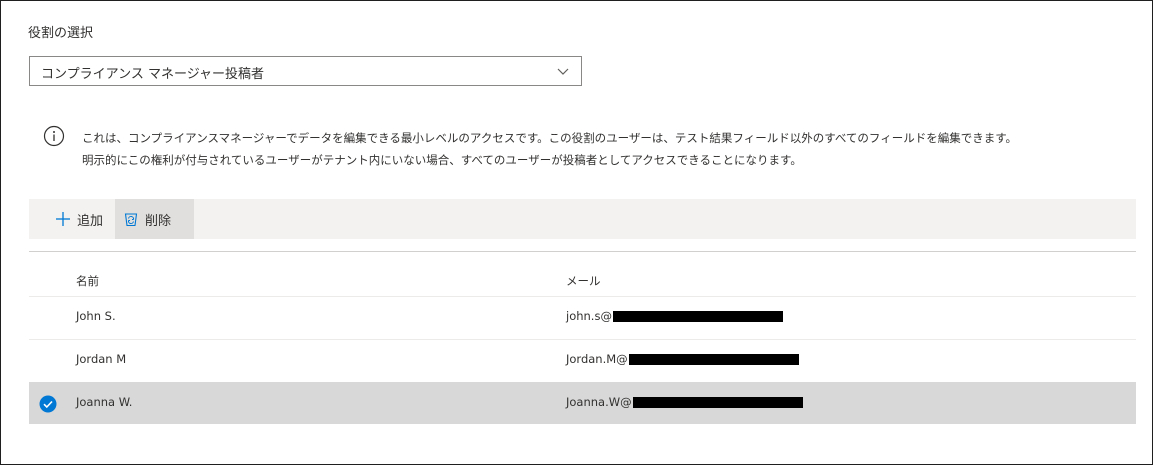 This screenshot has height=465, width=1153. What do you see at coordinates (599, 402) in the screenshot?
I see `user-email-prefix: Joanna.W@` at bounding box center [599, 402].